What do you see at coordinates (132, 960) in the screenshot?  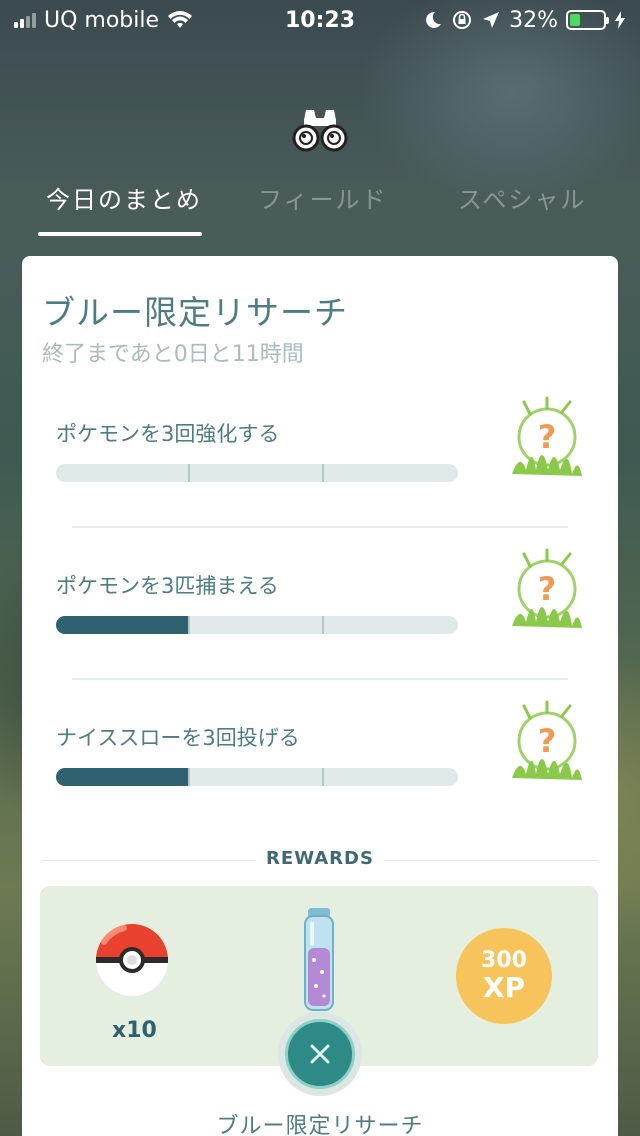 I see `poke-ball-icon` at bounding box center [132, 960].